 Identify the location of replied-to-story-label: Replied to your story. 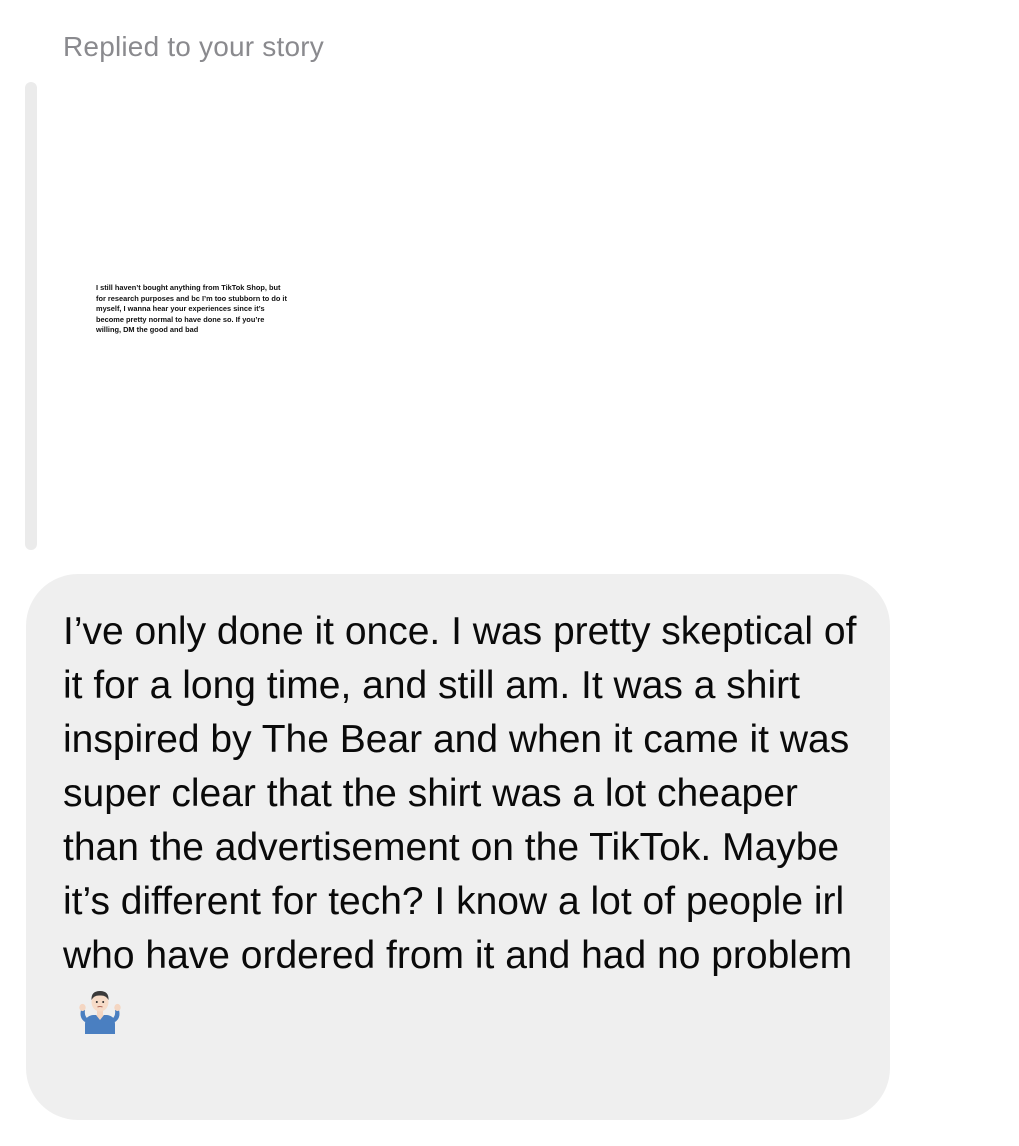
(193, 46).